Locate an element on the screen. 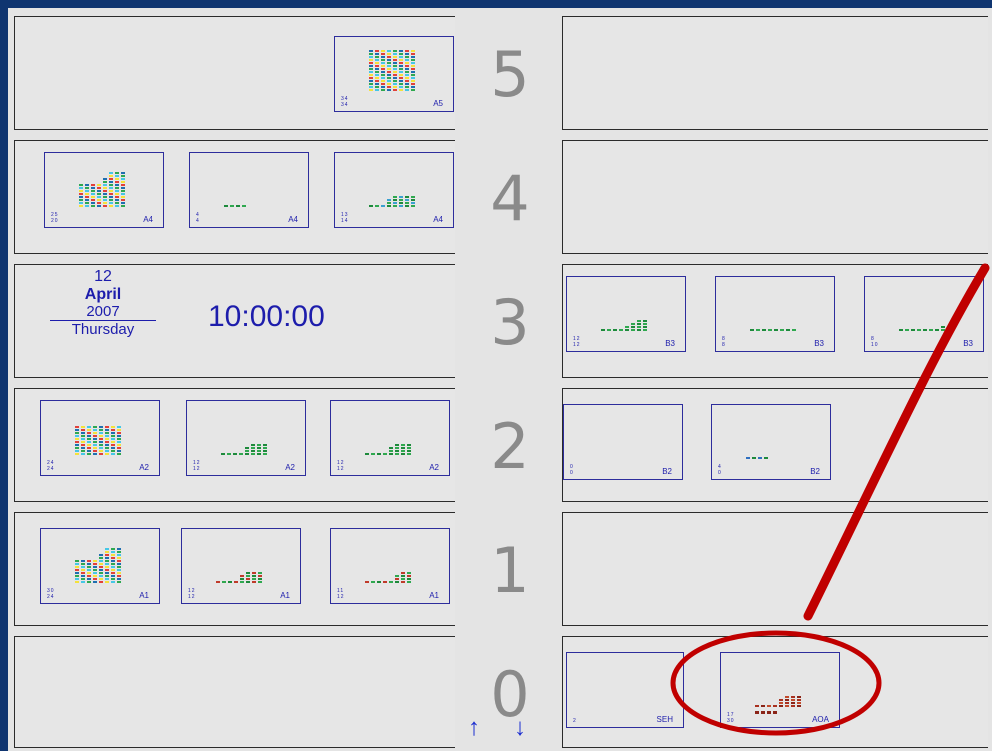 This screenshot has width=992, height=751. rack-card-a4-2: 4 4 A4 is located at coordinates (249, 190).